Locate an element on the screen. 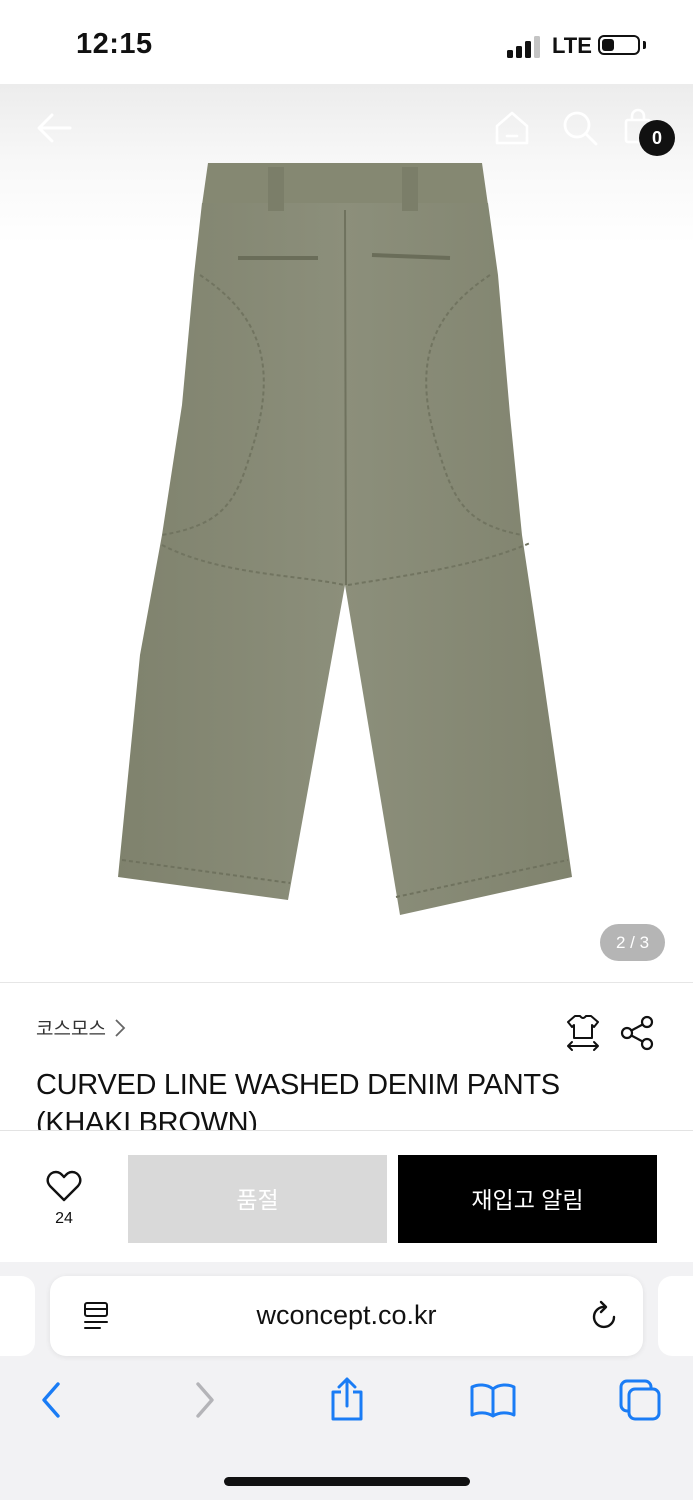 This screenshot has width=693, height=1500. image-counter: 2 / 3 is located at coordinates (632, 942).